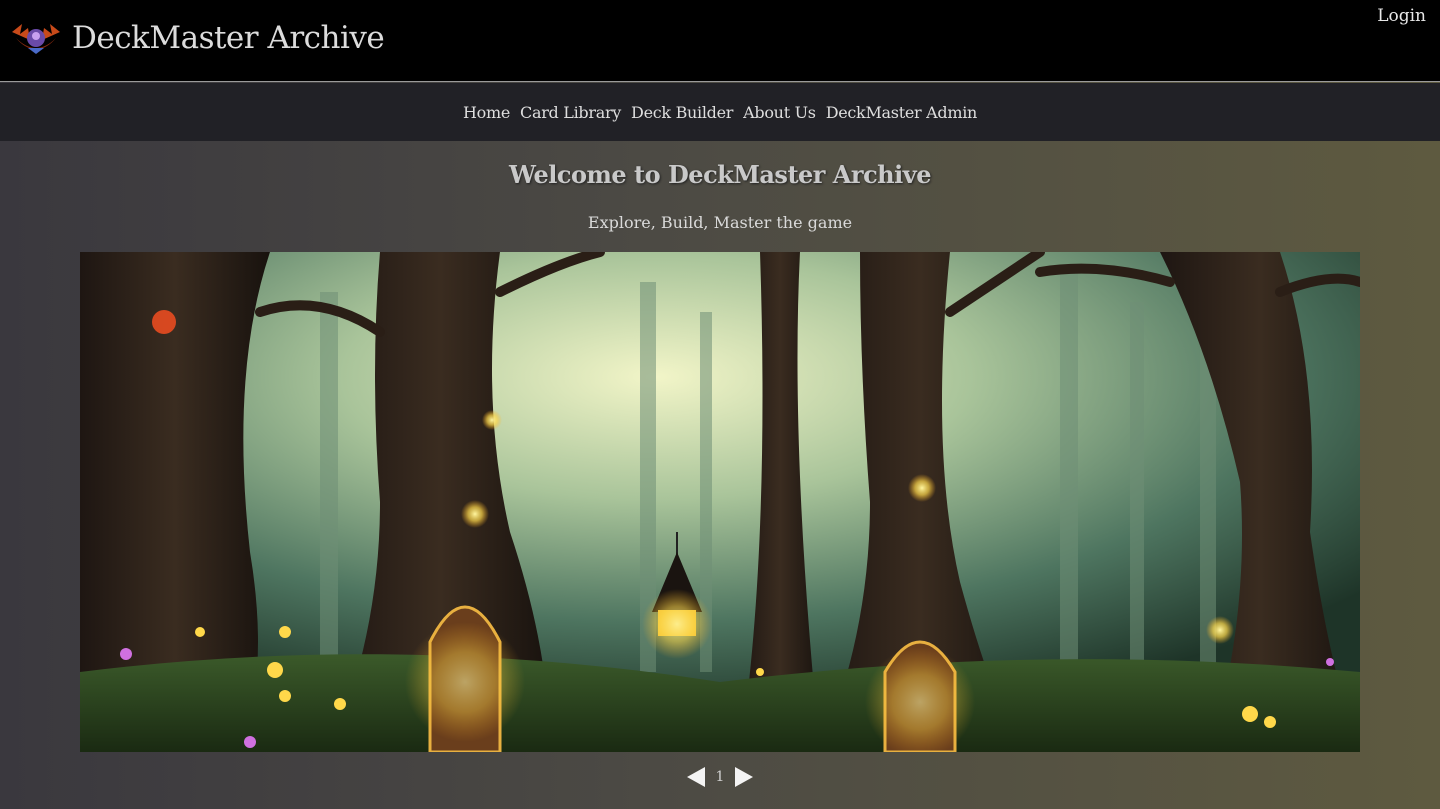 The height and width of the screenshot is (809, 1440). Describe the element at coordinates (696, 777) in the screenshot. I see `triangle-left-icon` at that location.